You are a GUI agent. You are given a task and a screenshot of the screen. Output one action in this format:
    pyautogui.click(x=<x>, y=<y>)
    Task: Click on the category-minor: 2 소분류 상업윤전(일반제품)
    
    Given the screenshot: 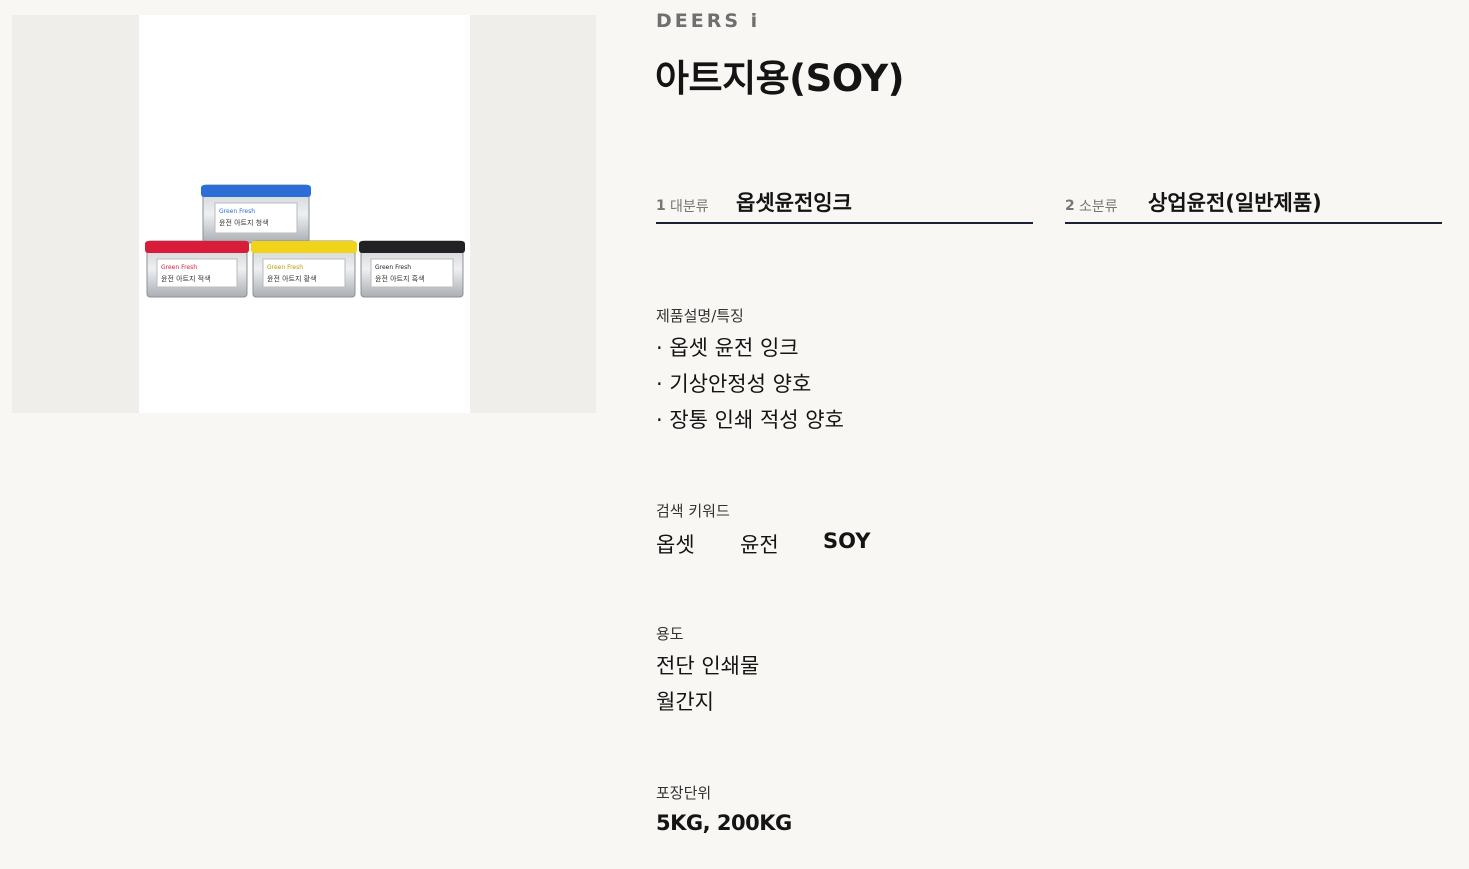 What is the action you would take?
    pyautogui.click(x=1253, y=205)
    